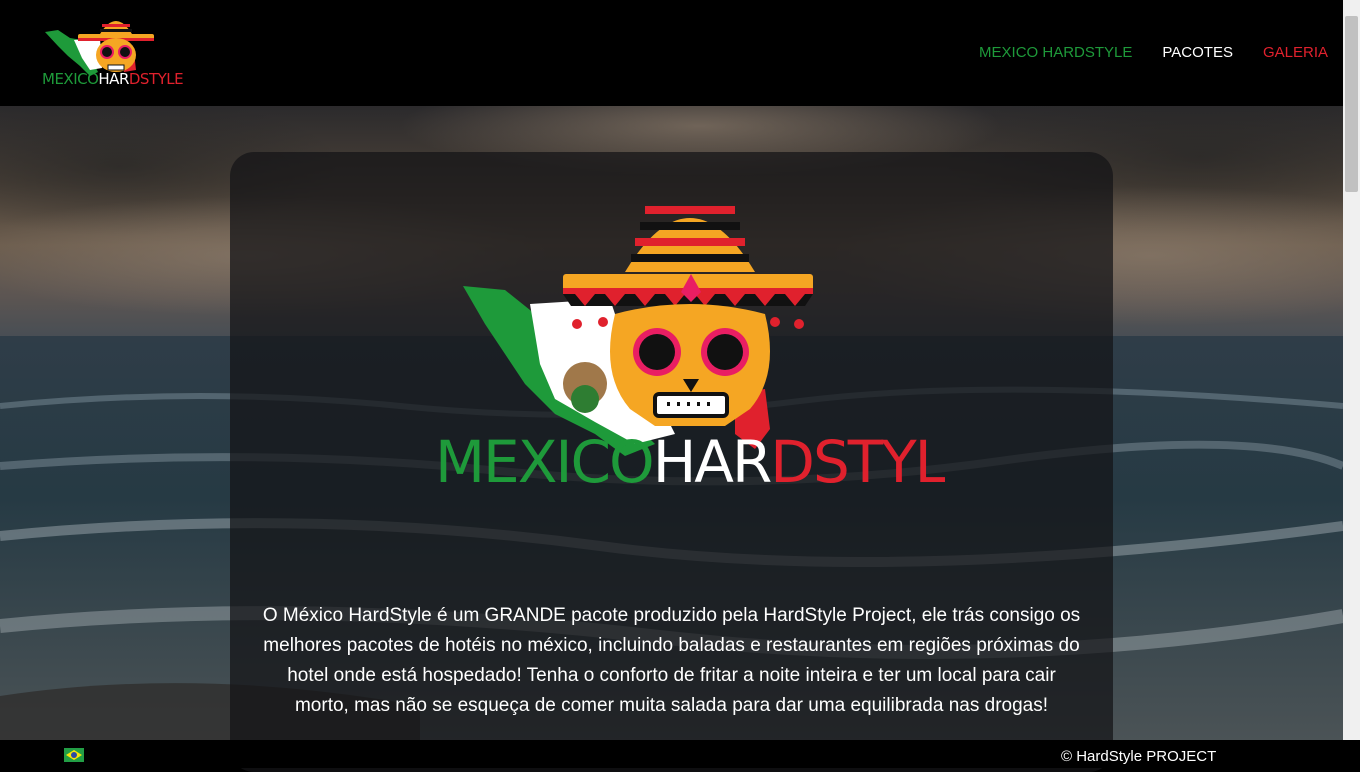 The height and width of the screenshot is (772, 1360). What do you see at coordinates (1295, 52) in the screenshot?
I see `nav-link-galeria: GALERIA` at bounding box center [1295, 52].